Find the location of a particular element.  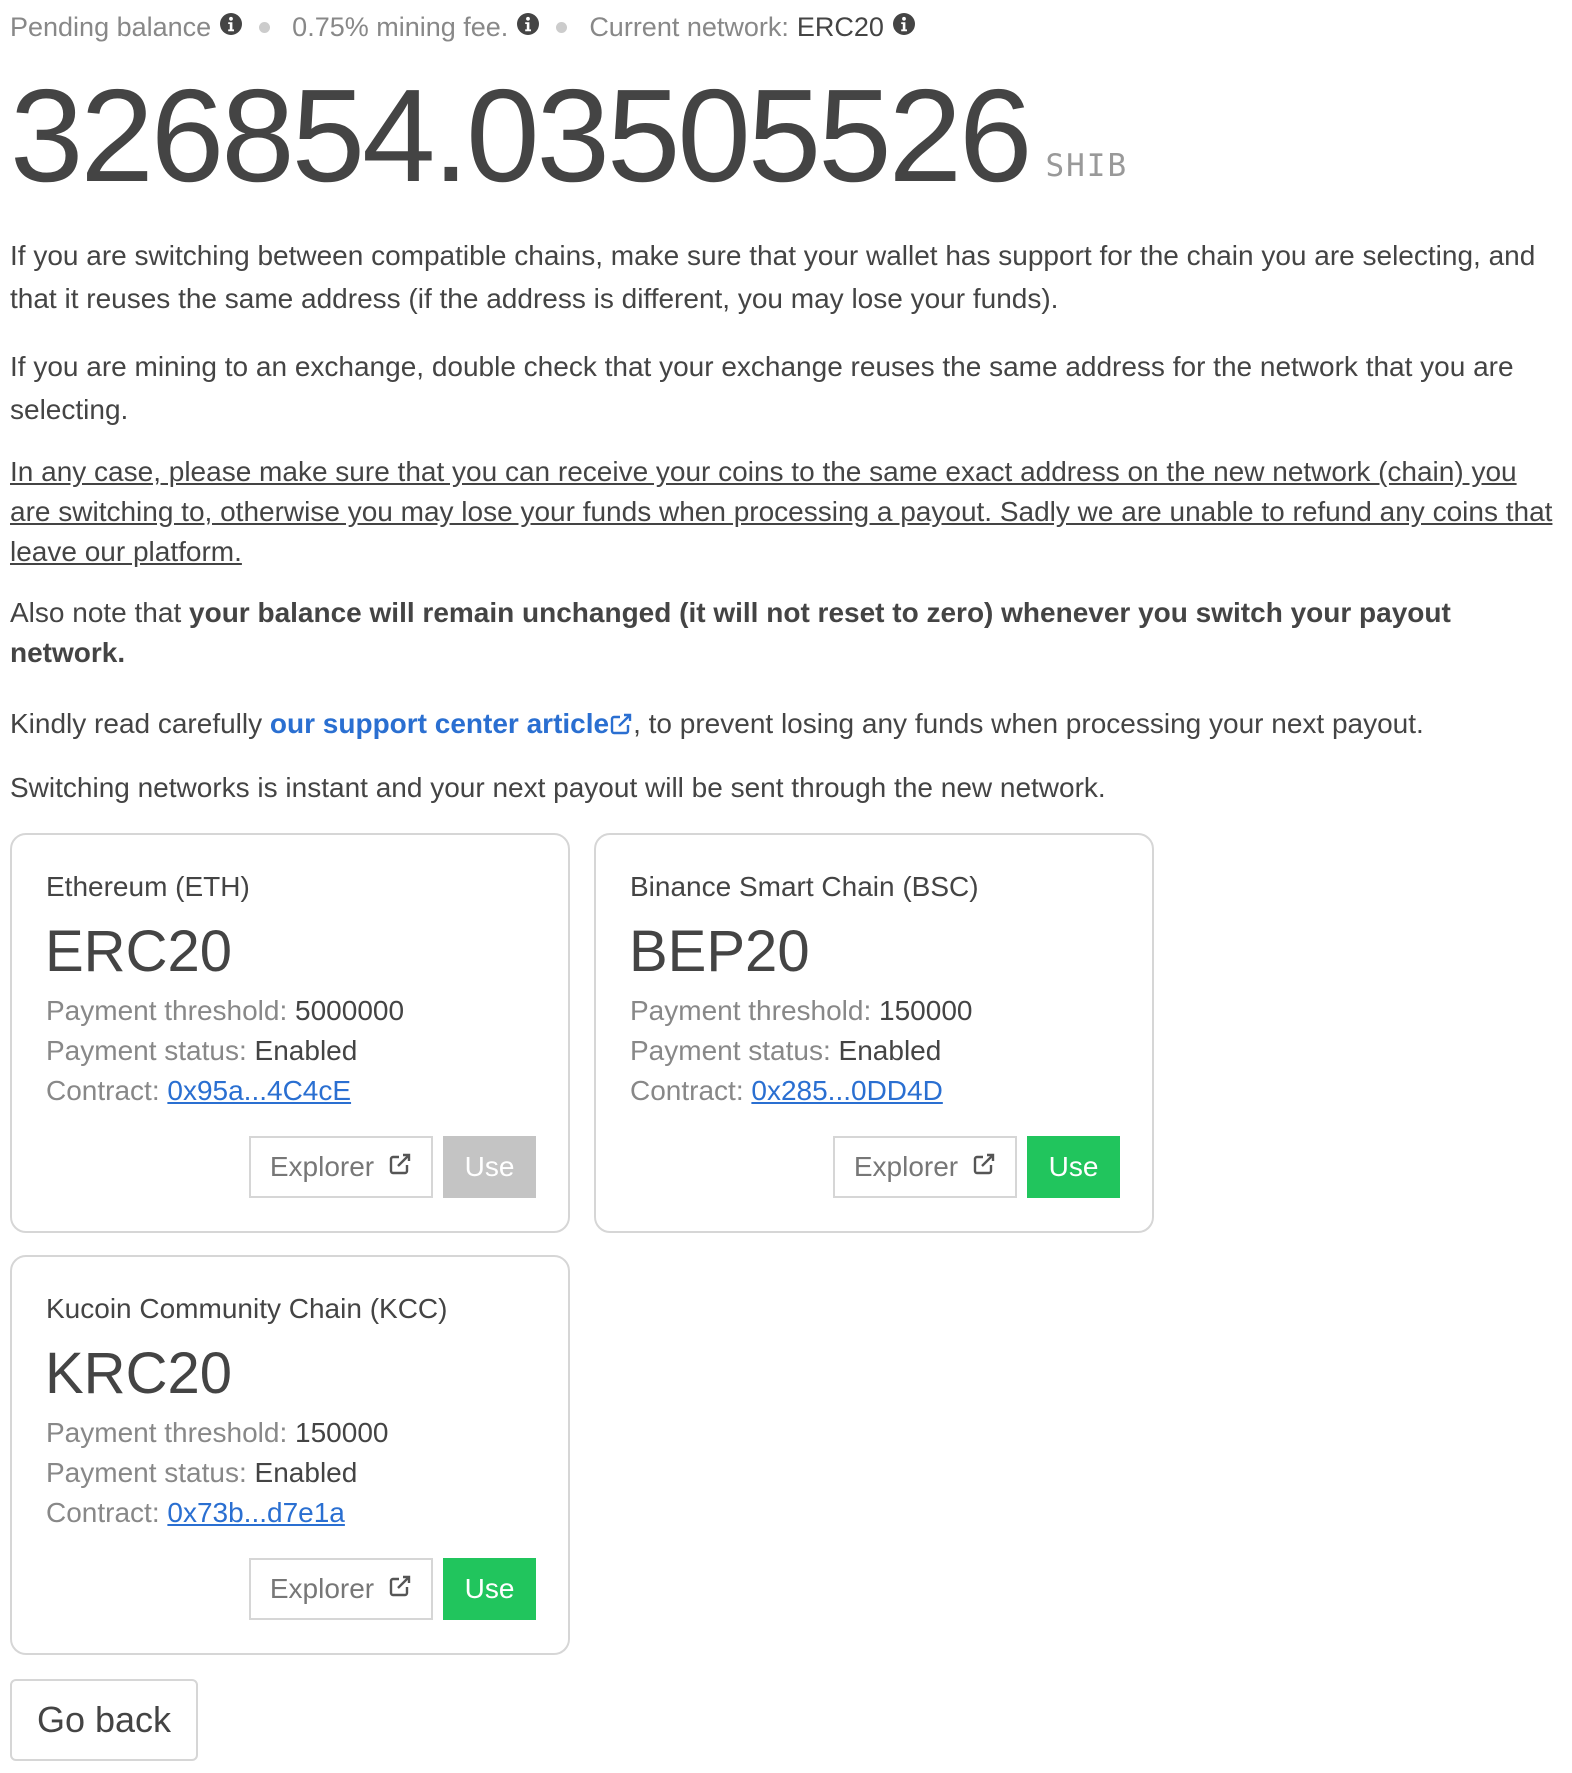

contract-address-link: 0x95a...4C4cE is located at coordinates (259, 1090).